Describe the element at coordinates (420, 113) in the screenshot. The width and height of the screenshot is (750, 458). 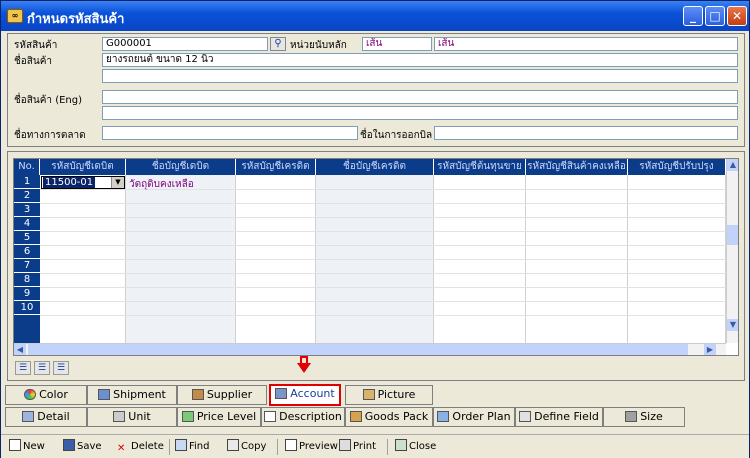
I see `product-name-eng-line2-input` at that location.